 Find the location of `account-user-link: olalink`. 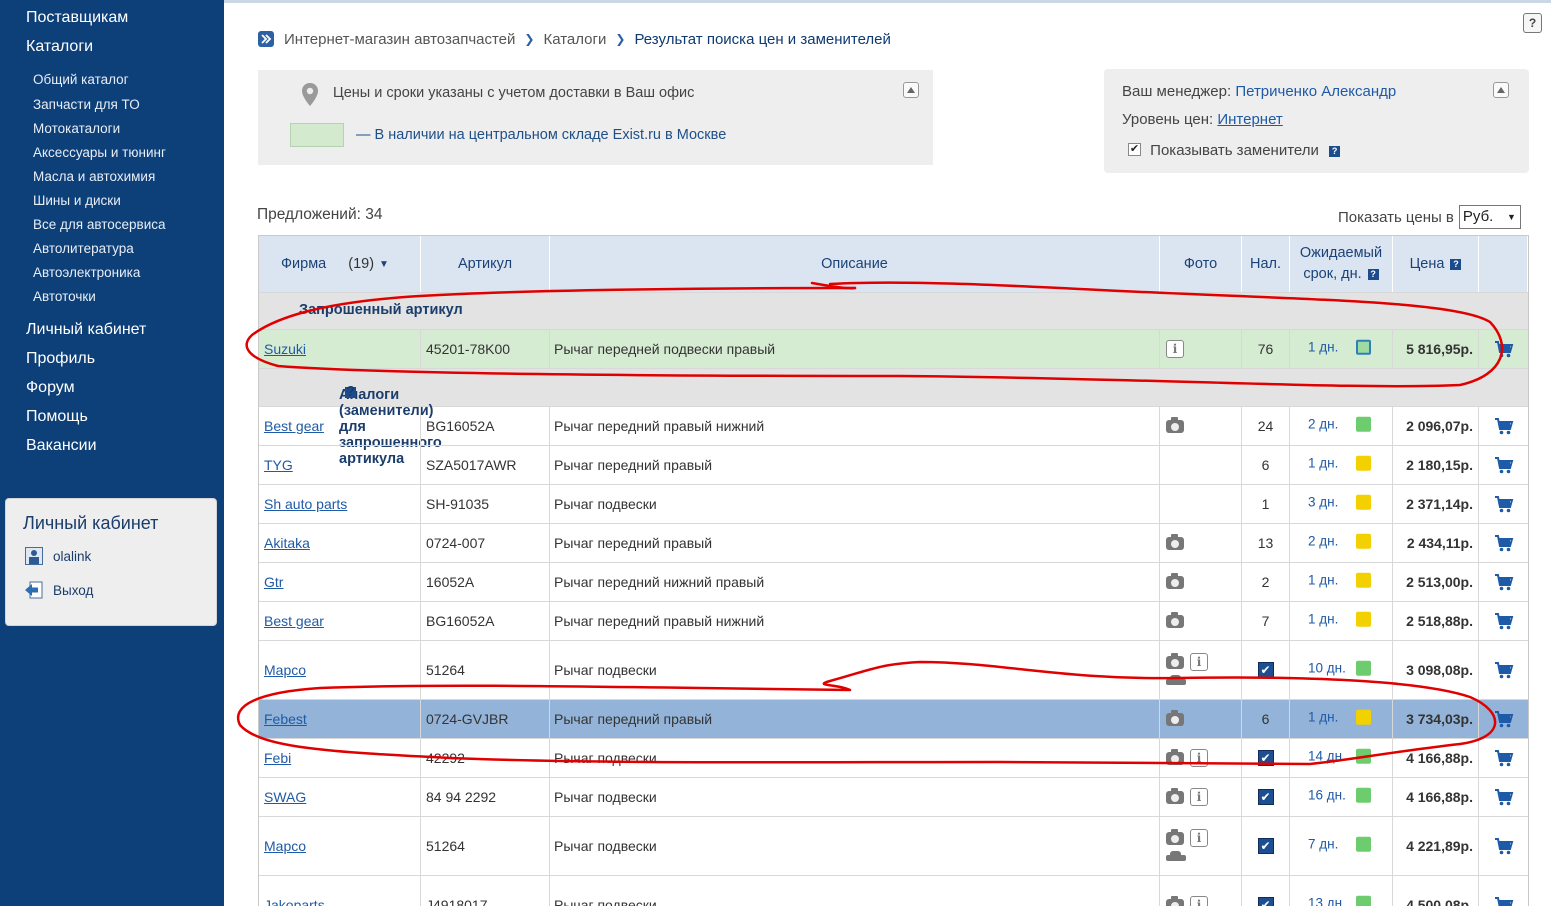

account-user-link: olalink is located at coordinates (57, 556).